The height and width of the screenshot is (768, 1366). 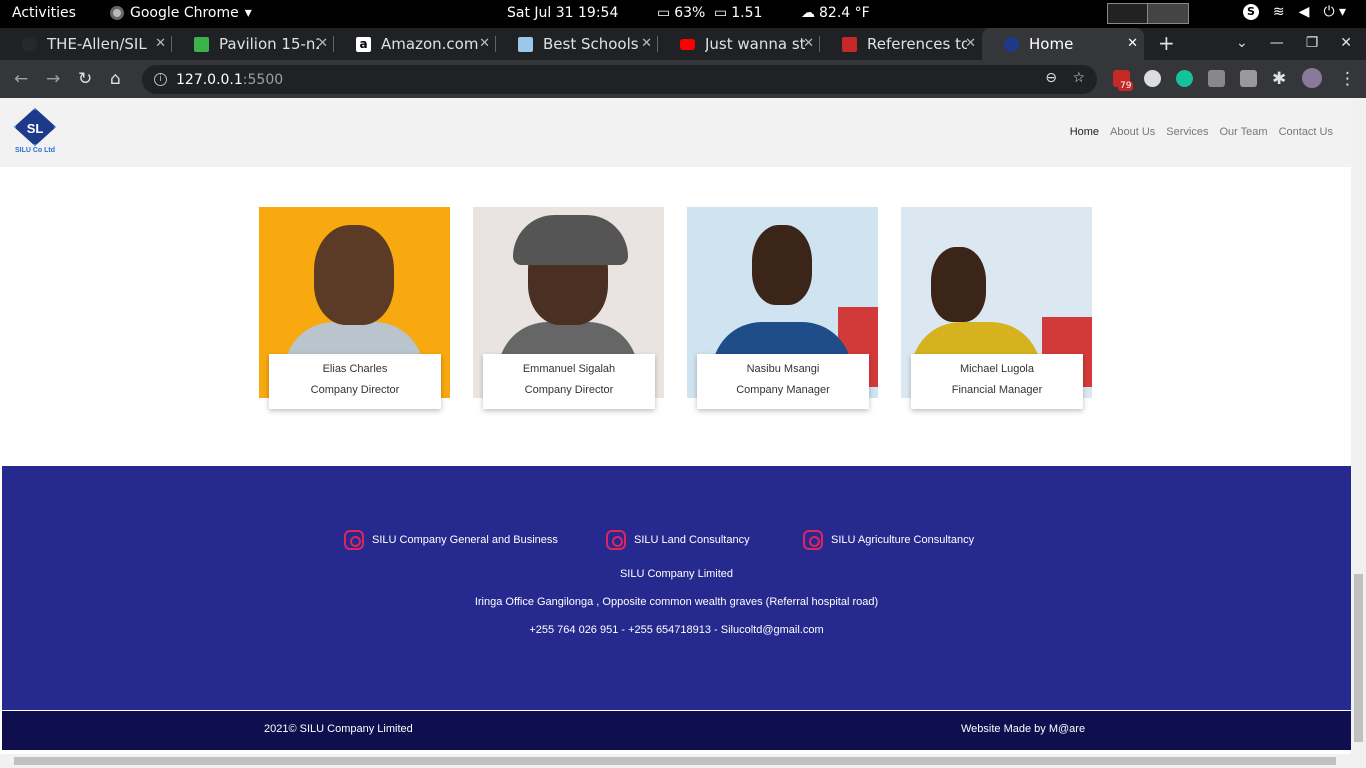 I want to click on app-menu: Google Chrome ▾, so click(x=181, y=13).